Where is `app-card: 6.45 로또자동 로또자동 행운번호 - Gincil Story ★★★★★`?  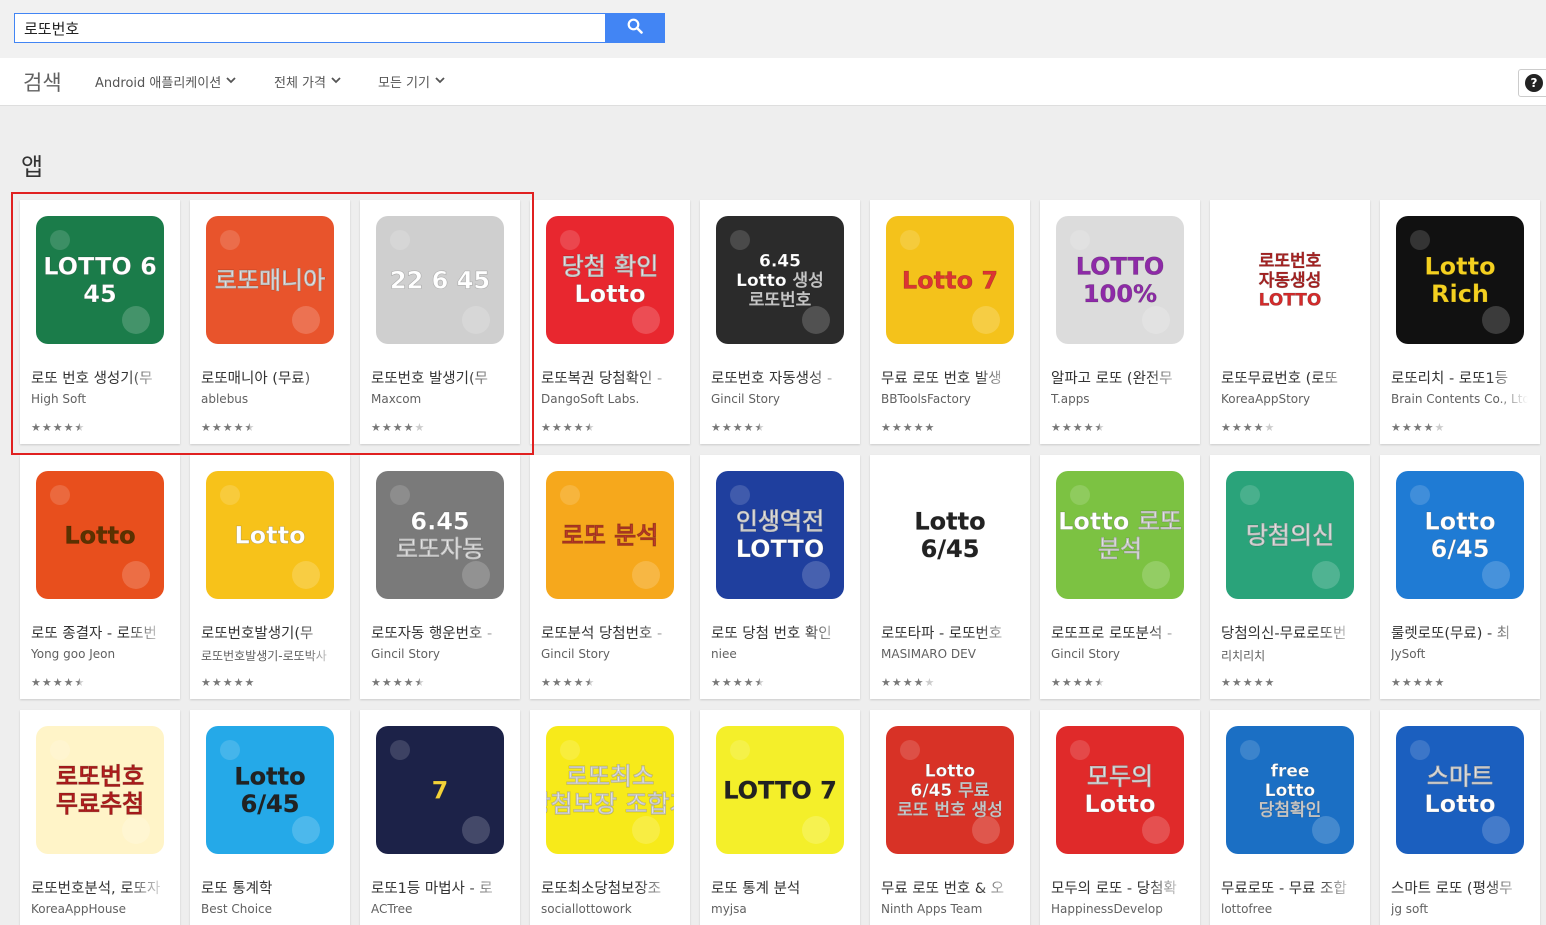 app-card: 6.45 로또자동 로또자동 행운번호 - Gincil Story ★★★★★ is located at coordinates (440, 577).